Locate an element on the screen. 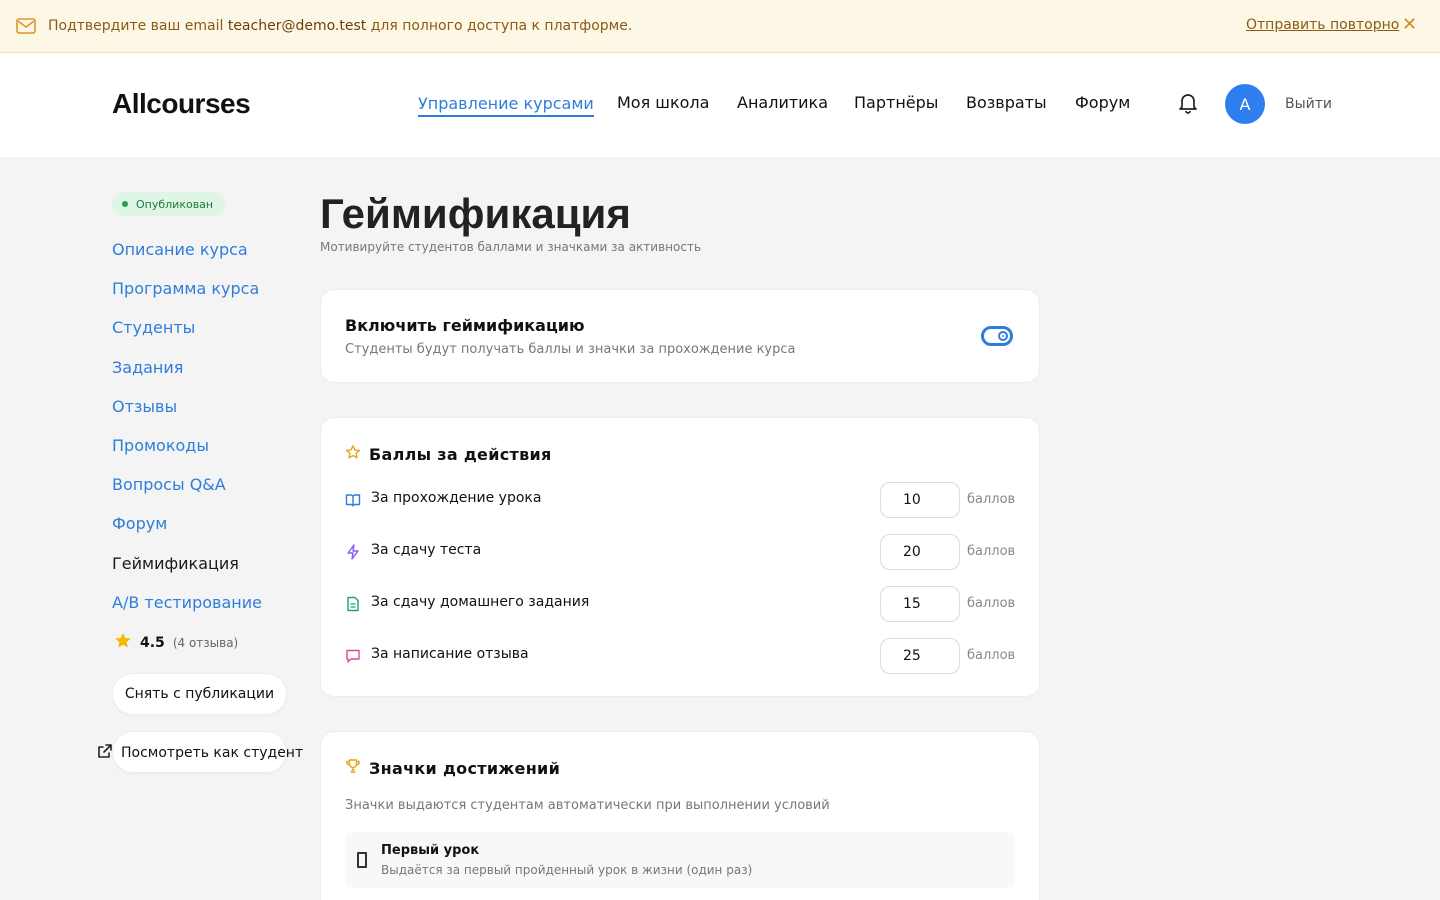 Image resolution: width=1440 pixels, height=900 pixels. badges-header: Значки достижений is located at coordinates (452, 768).